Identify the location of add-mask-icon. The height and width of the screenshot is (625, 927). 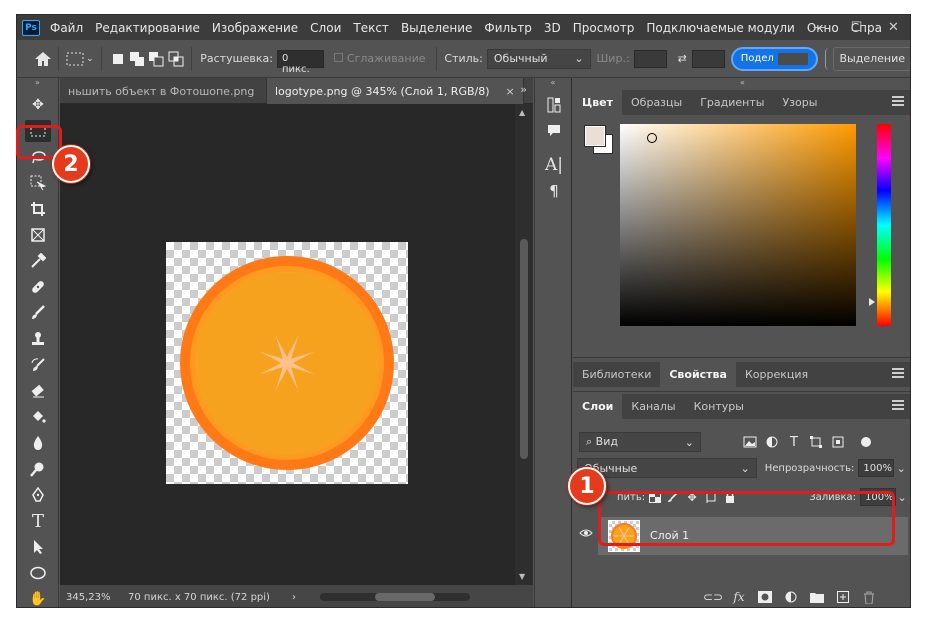
(765, 597).